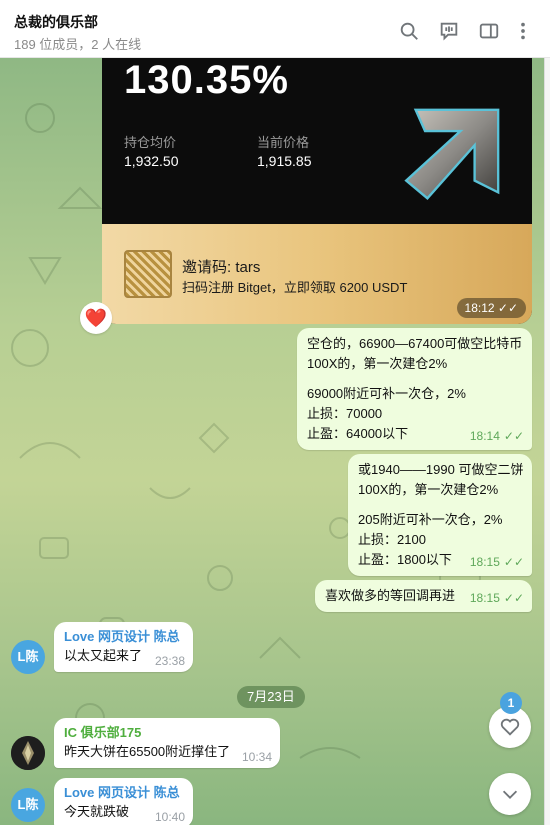 This screenshot has width=550, height=825. I want to click on current-price-value: 1,915.85, so click(284, 161).